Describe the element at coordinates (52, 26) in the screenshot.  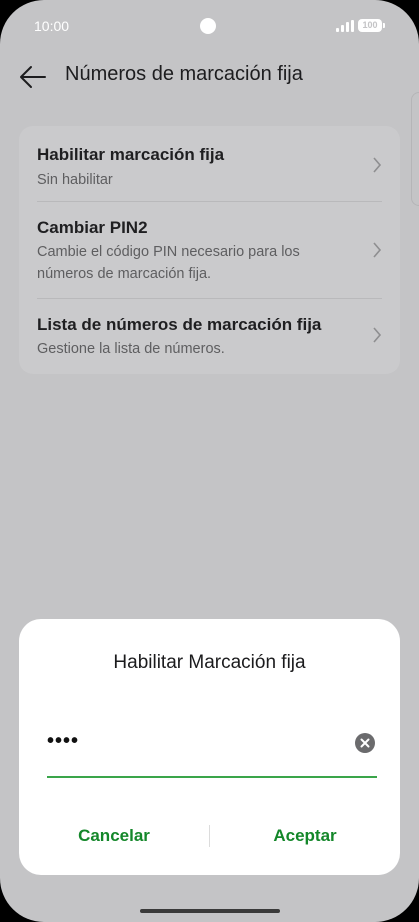
I see `status-time: 10:00` at that location.